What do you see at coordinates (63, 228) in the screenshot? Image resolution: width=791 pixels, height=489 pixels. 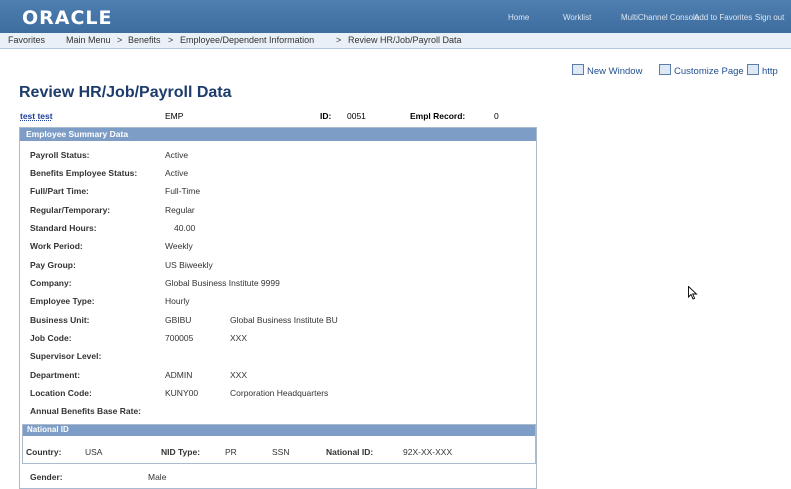 I see `standard-hours-label: Standard Hours:` at bounding box center [63, 228].